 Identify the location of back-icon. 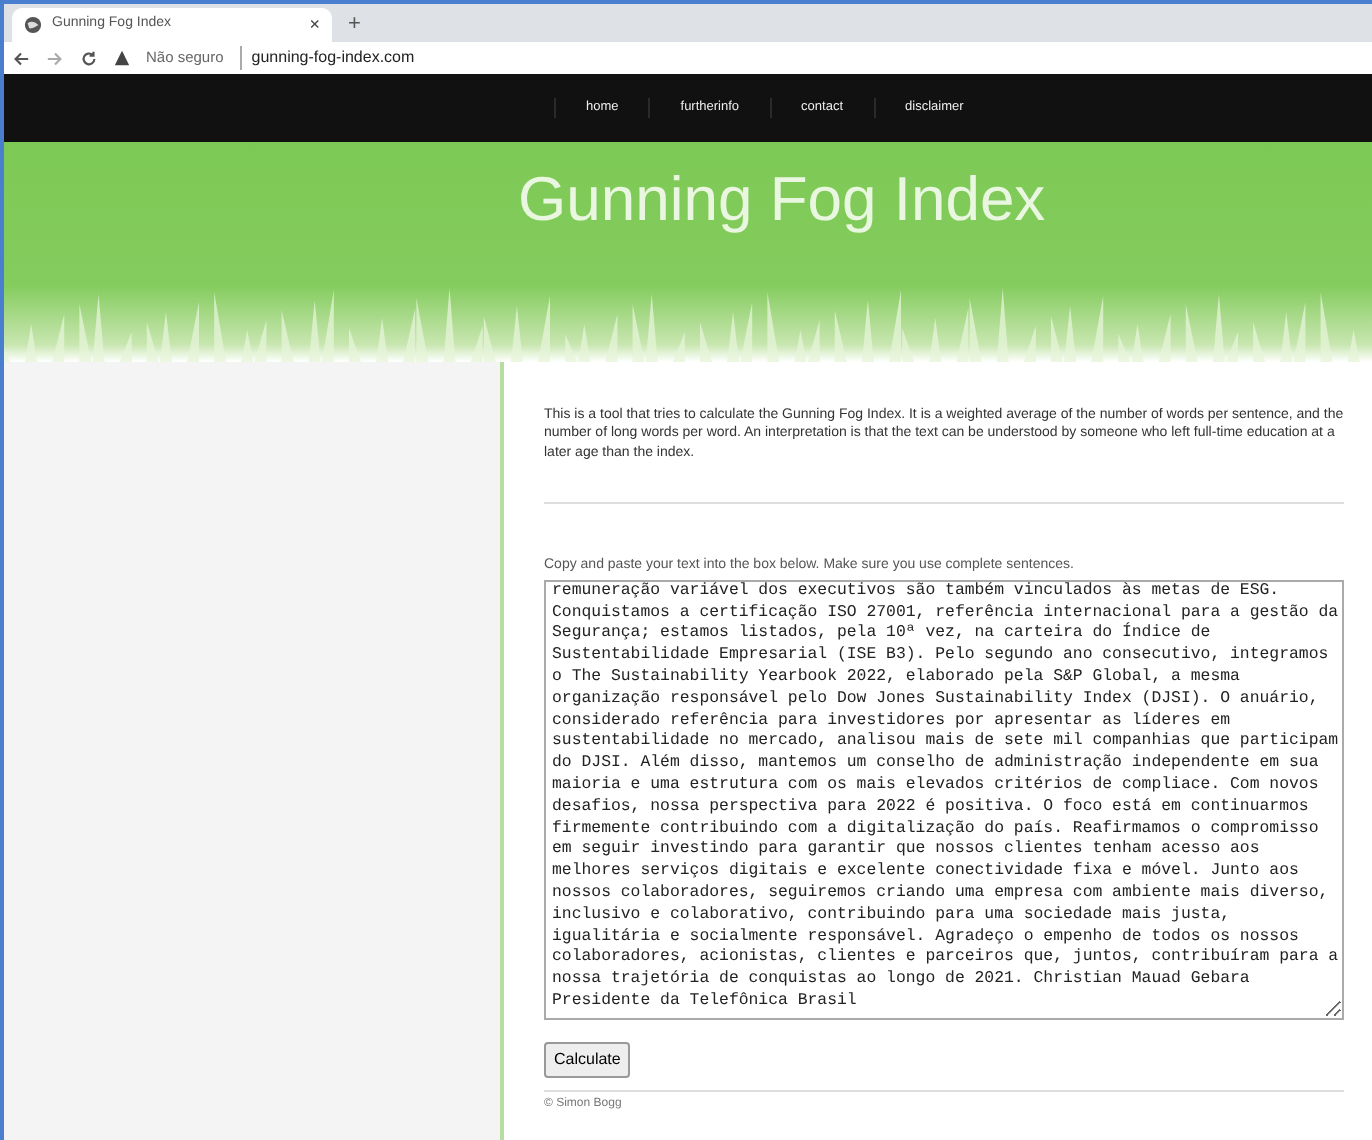
(21, 58).